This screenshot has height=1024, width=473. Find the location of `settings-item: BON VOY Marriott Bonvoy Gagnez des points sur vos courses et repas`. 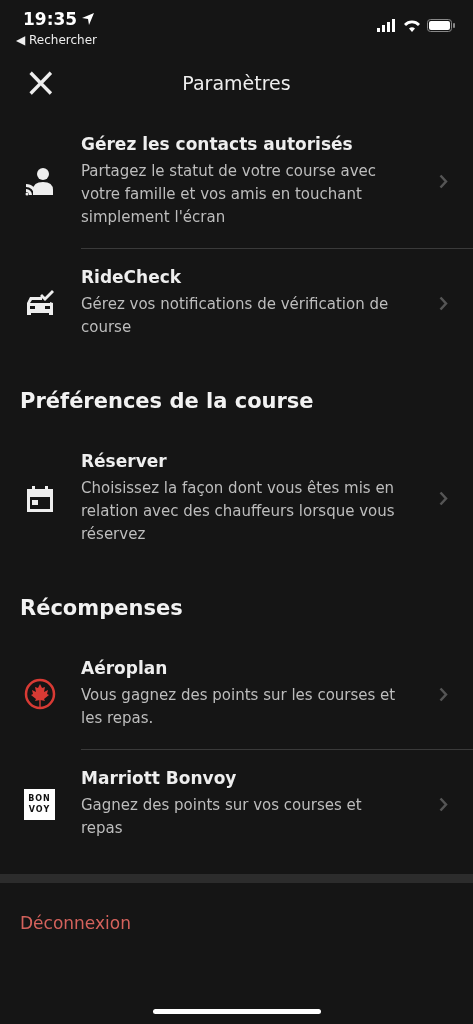

settings-item: BON VOY Marriott Bonvoy Gagnez des points sur vos courses et repas is located at coordinates (236, 805).